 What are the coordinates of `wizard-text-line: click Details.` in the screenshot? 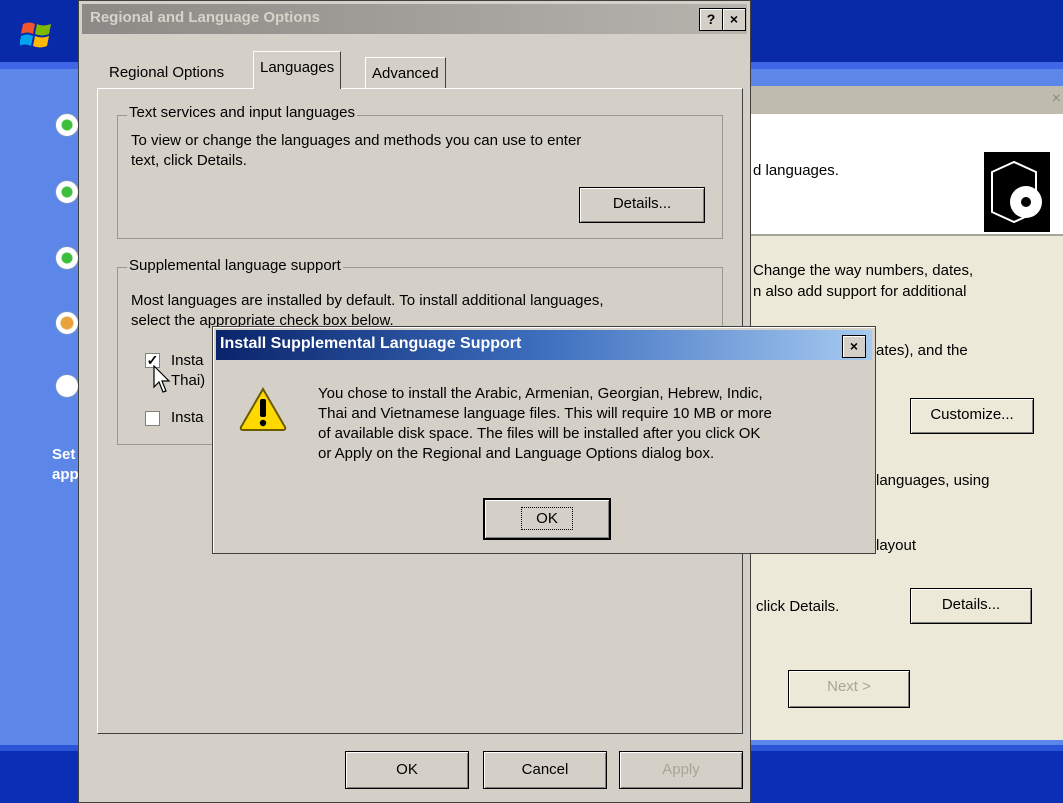 It's located at (798, 606).